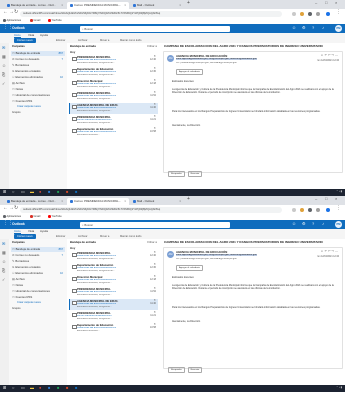  Describe the element at coordinates (38, 83) in the screenshot. I see `folder-item-archive: ▤Archivo` at that location.